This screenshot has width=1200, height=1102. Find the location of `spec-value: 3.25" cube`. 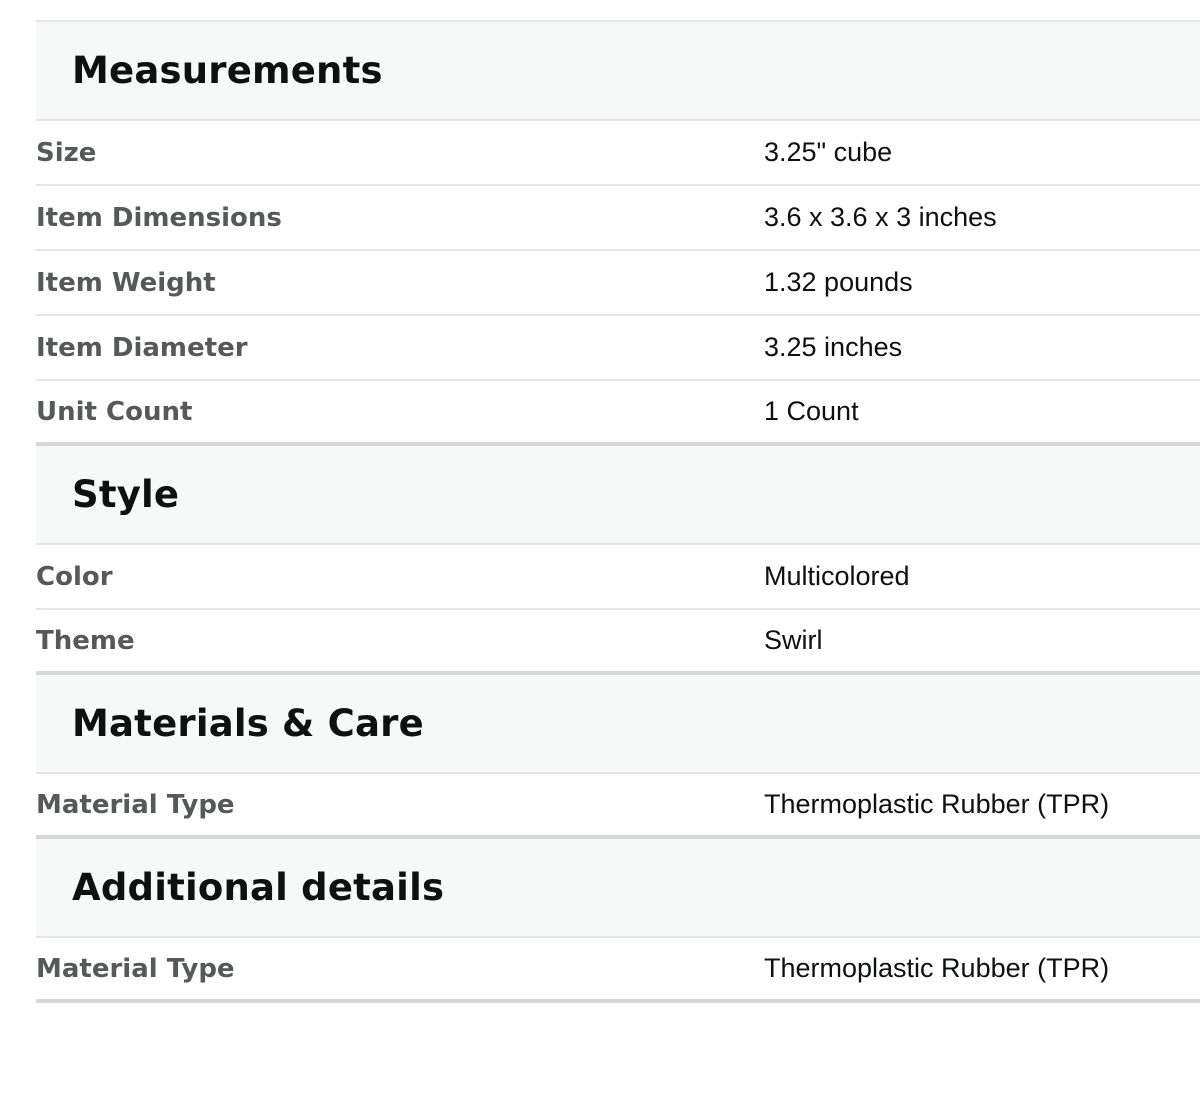

spec-value: 3.25" cube is located at coordinates (828, 152).